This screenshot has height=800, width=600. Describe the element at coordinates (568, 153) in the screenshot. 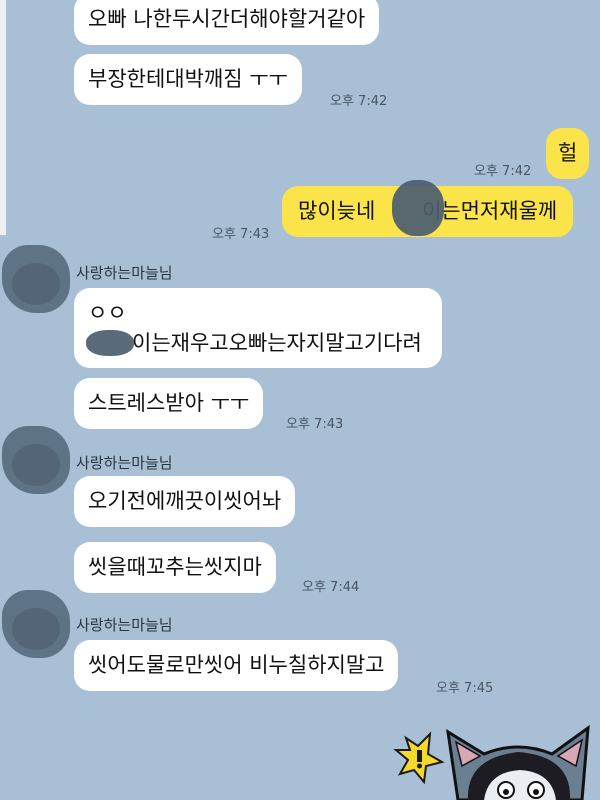

I see `my-message-bubble: 헐` at that location.